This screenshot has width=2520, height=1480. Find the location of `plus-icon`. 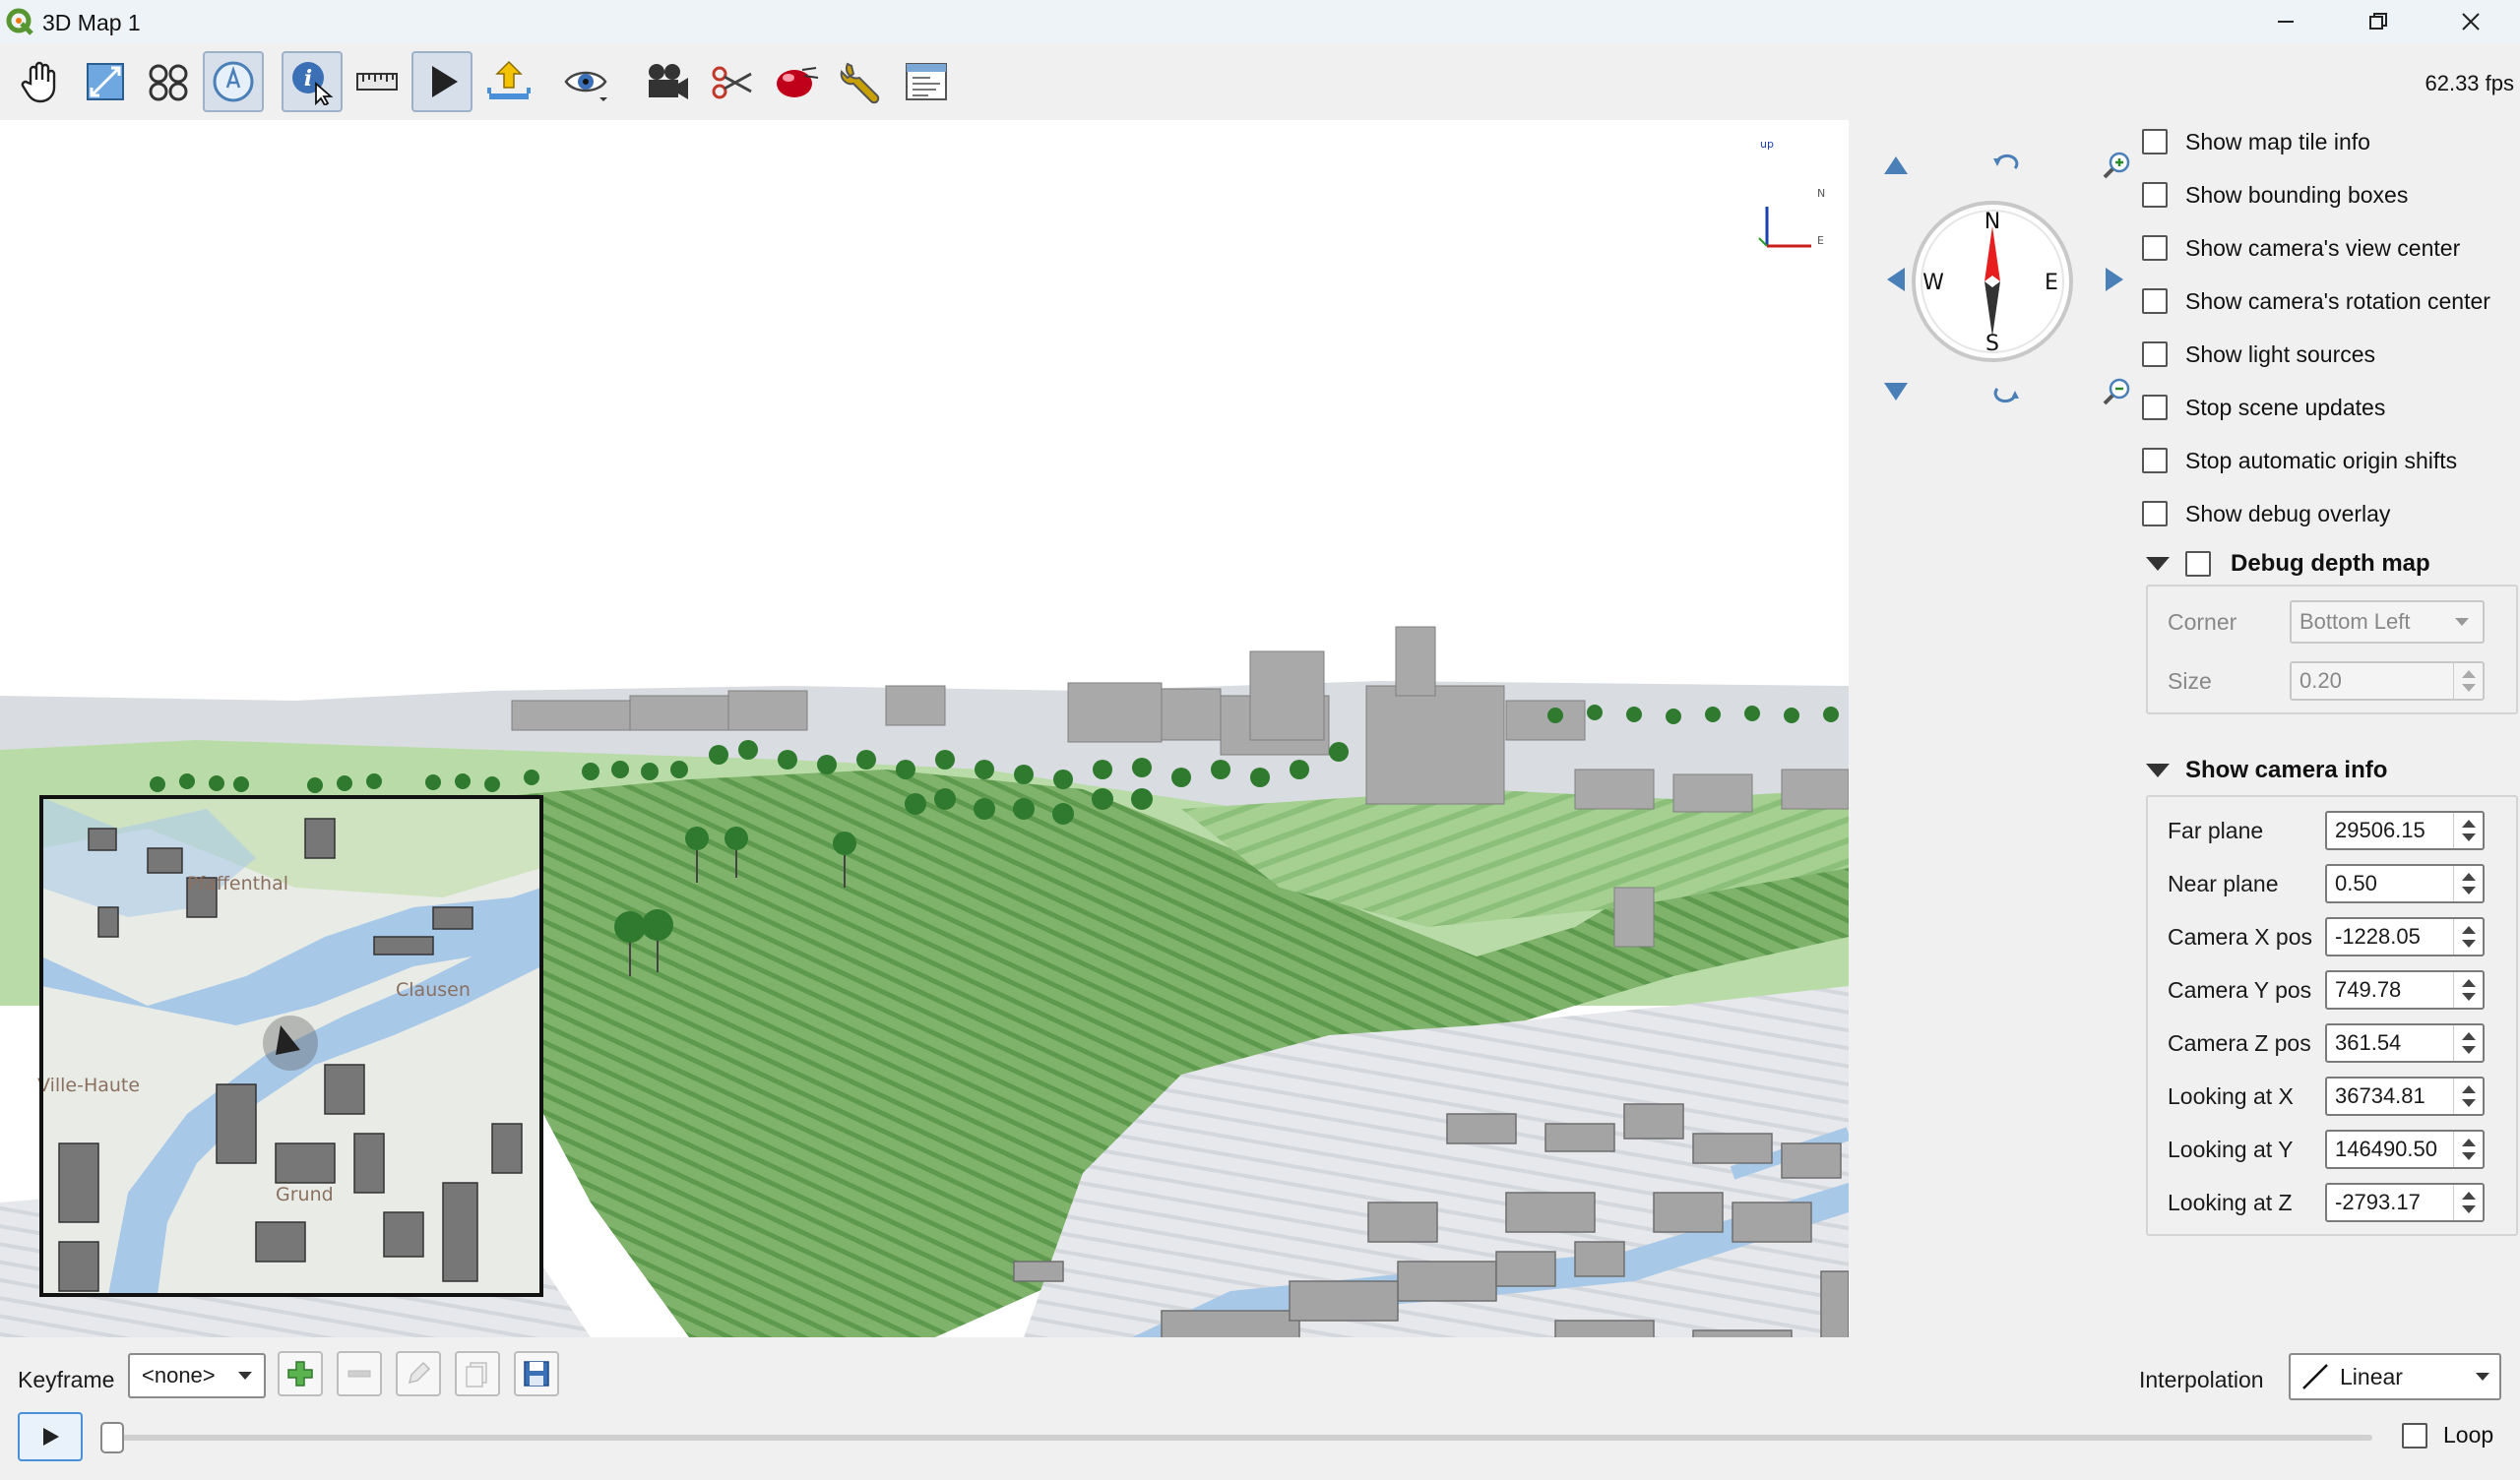

plus-icon is located at coordinates (300, 1374).